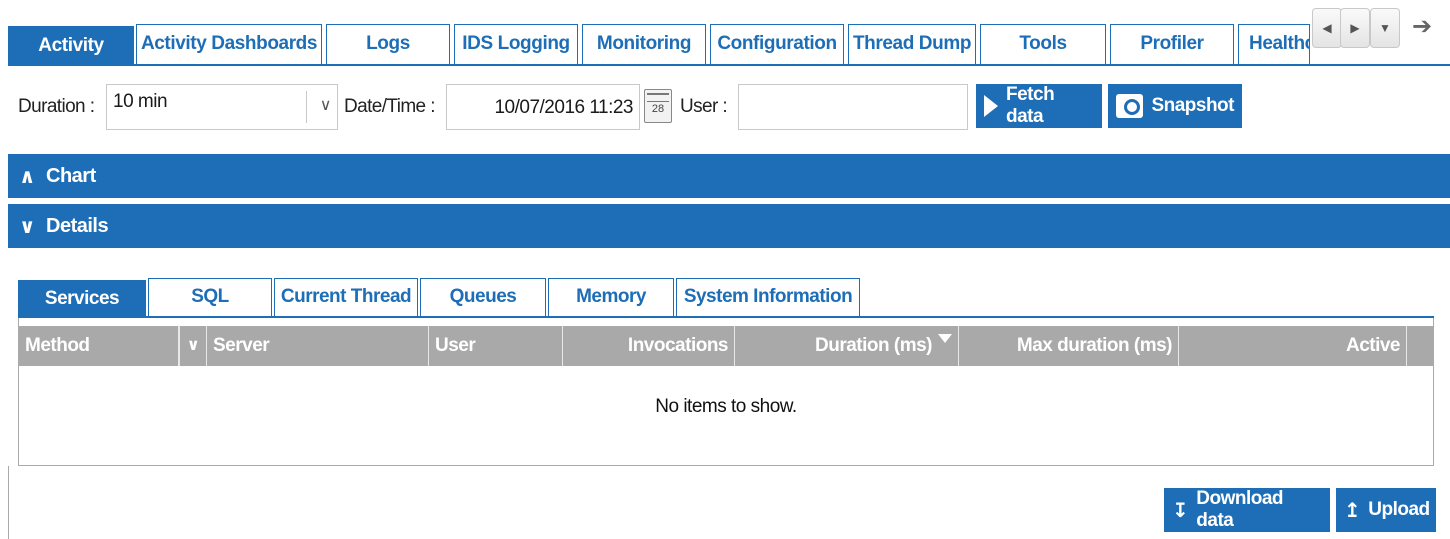 The image size is (1450, 539). I want to click on upload-button: ↥ Upload, so click(1386, 510).